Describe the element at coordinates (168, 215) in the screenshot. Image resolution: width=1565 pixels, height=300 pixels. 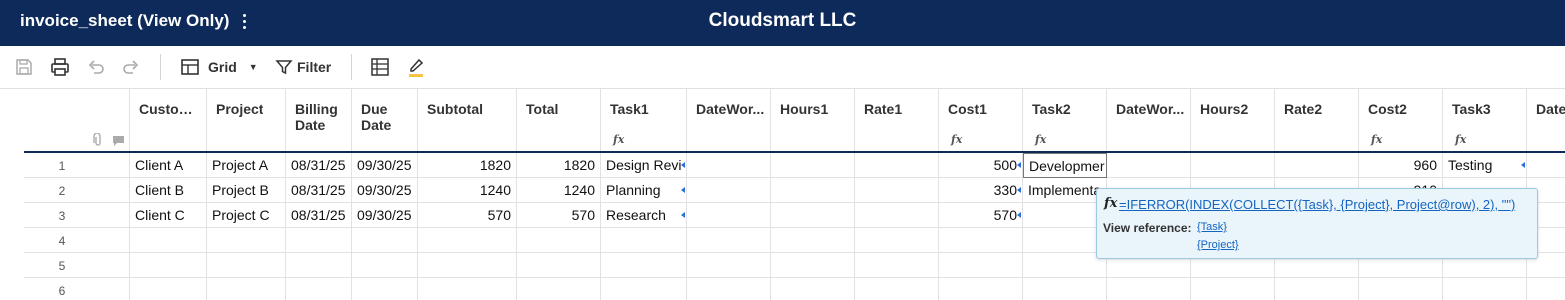
I see `table-cell: Client C` at that location.